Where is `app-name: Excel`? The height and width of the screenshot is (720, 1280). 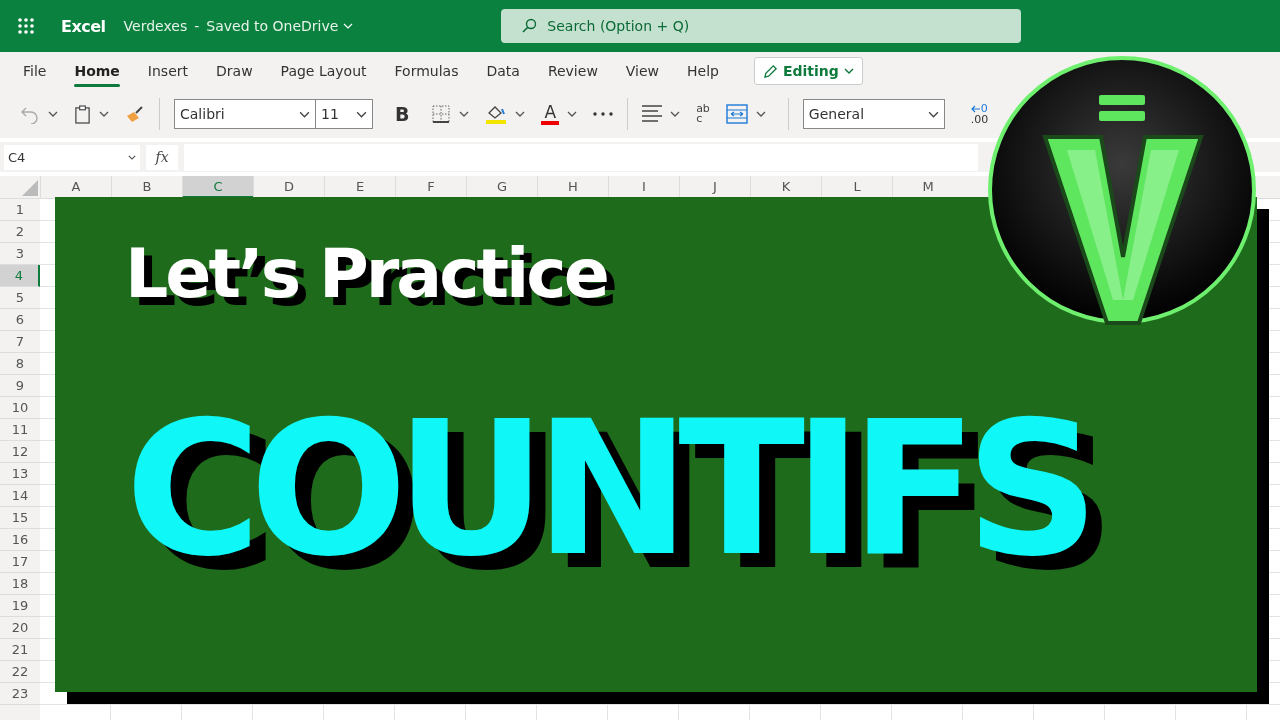 app-name: Excel is located at coordinates (83, 26).